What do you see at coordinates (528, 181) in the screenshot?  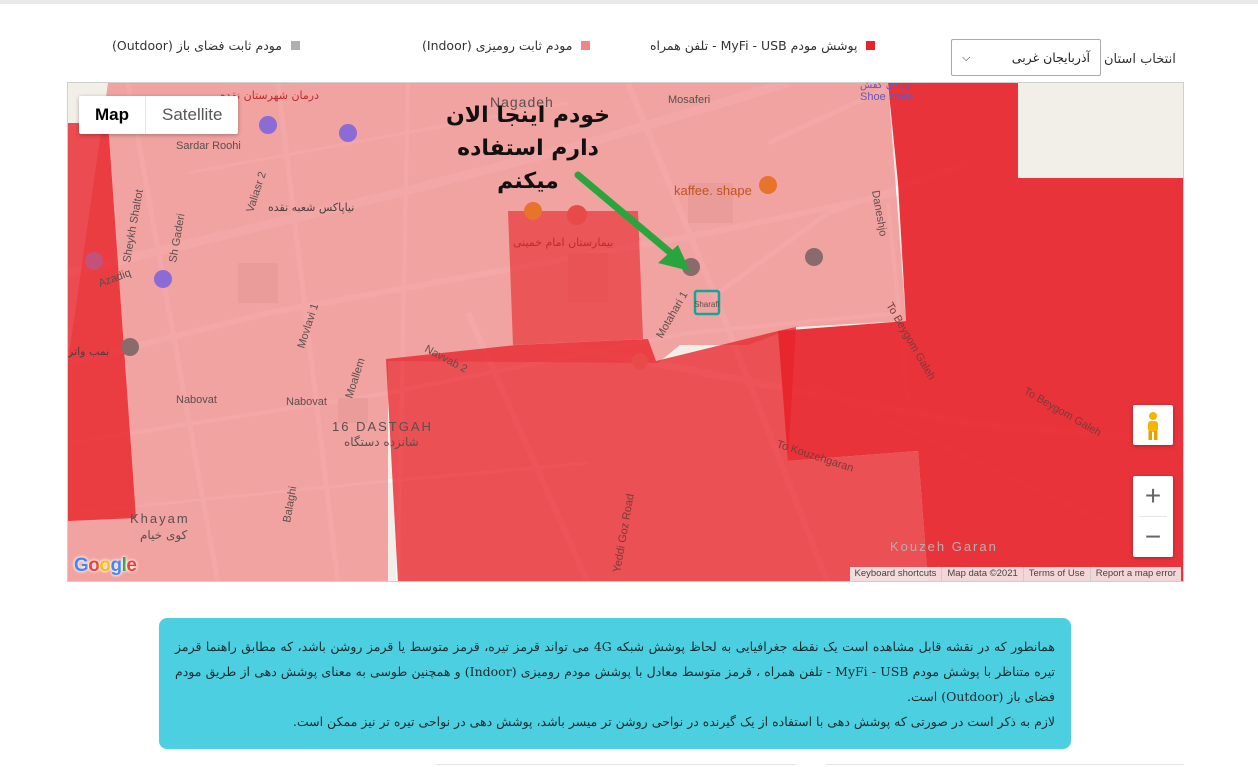 I see `annotation-line: میکنم` at bounding box center [528, 181].